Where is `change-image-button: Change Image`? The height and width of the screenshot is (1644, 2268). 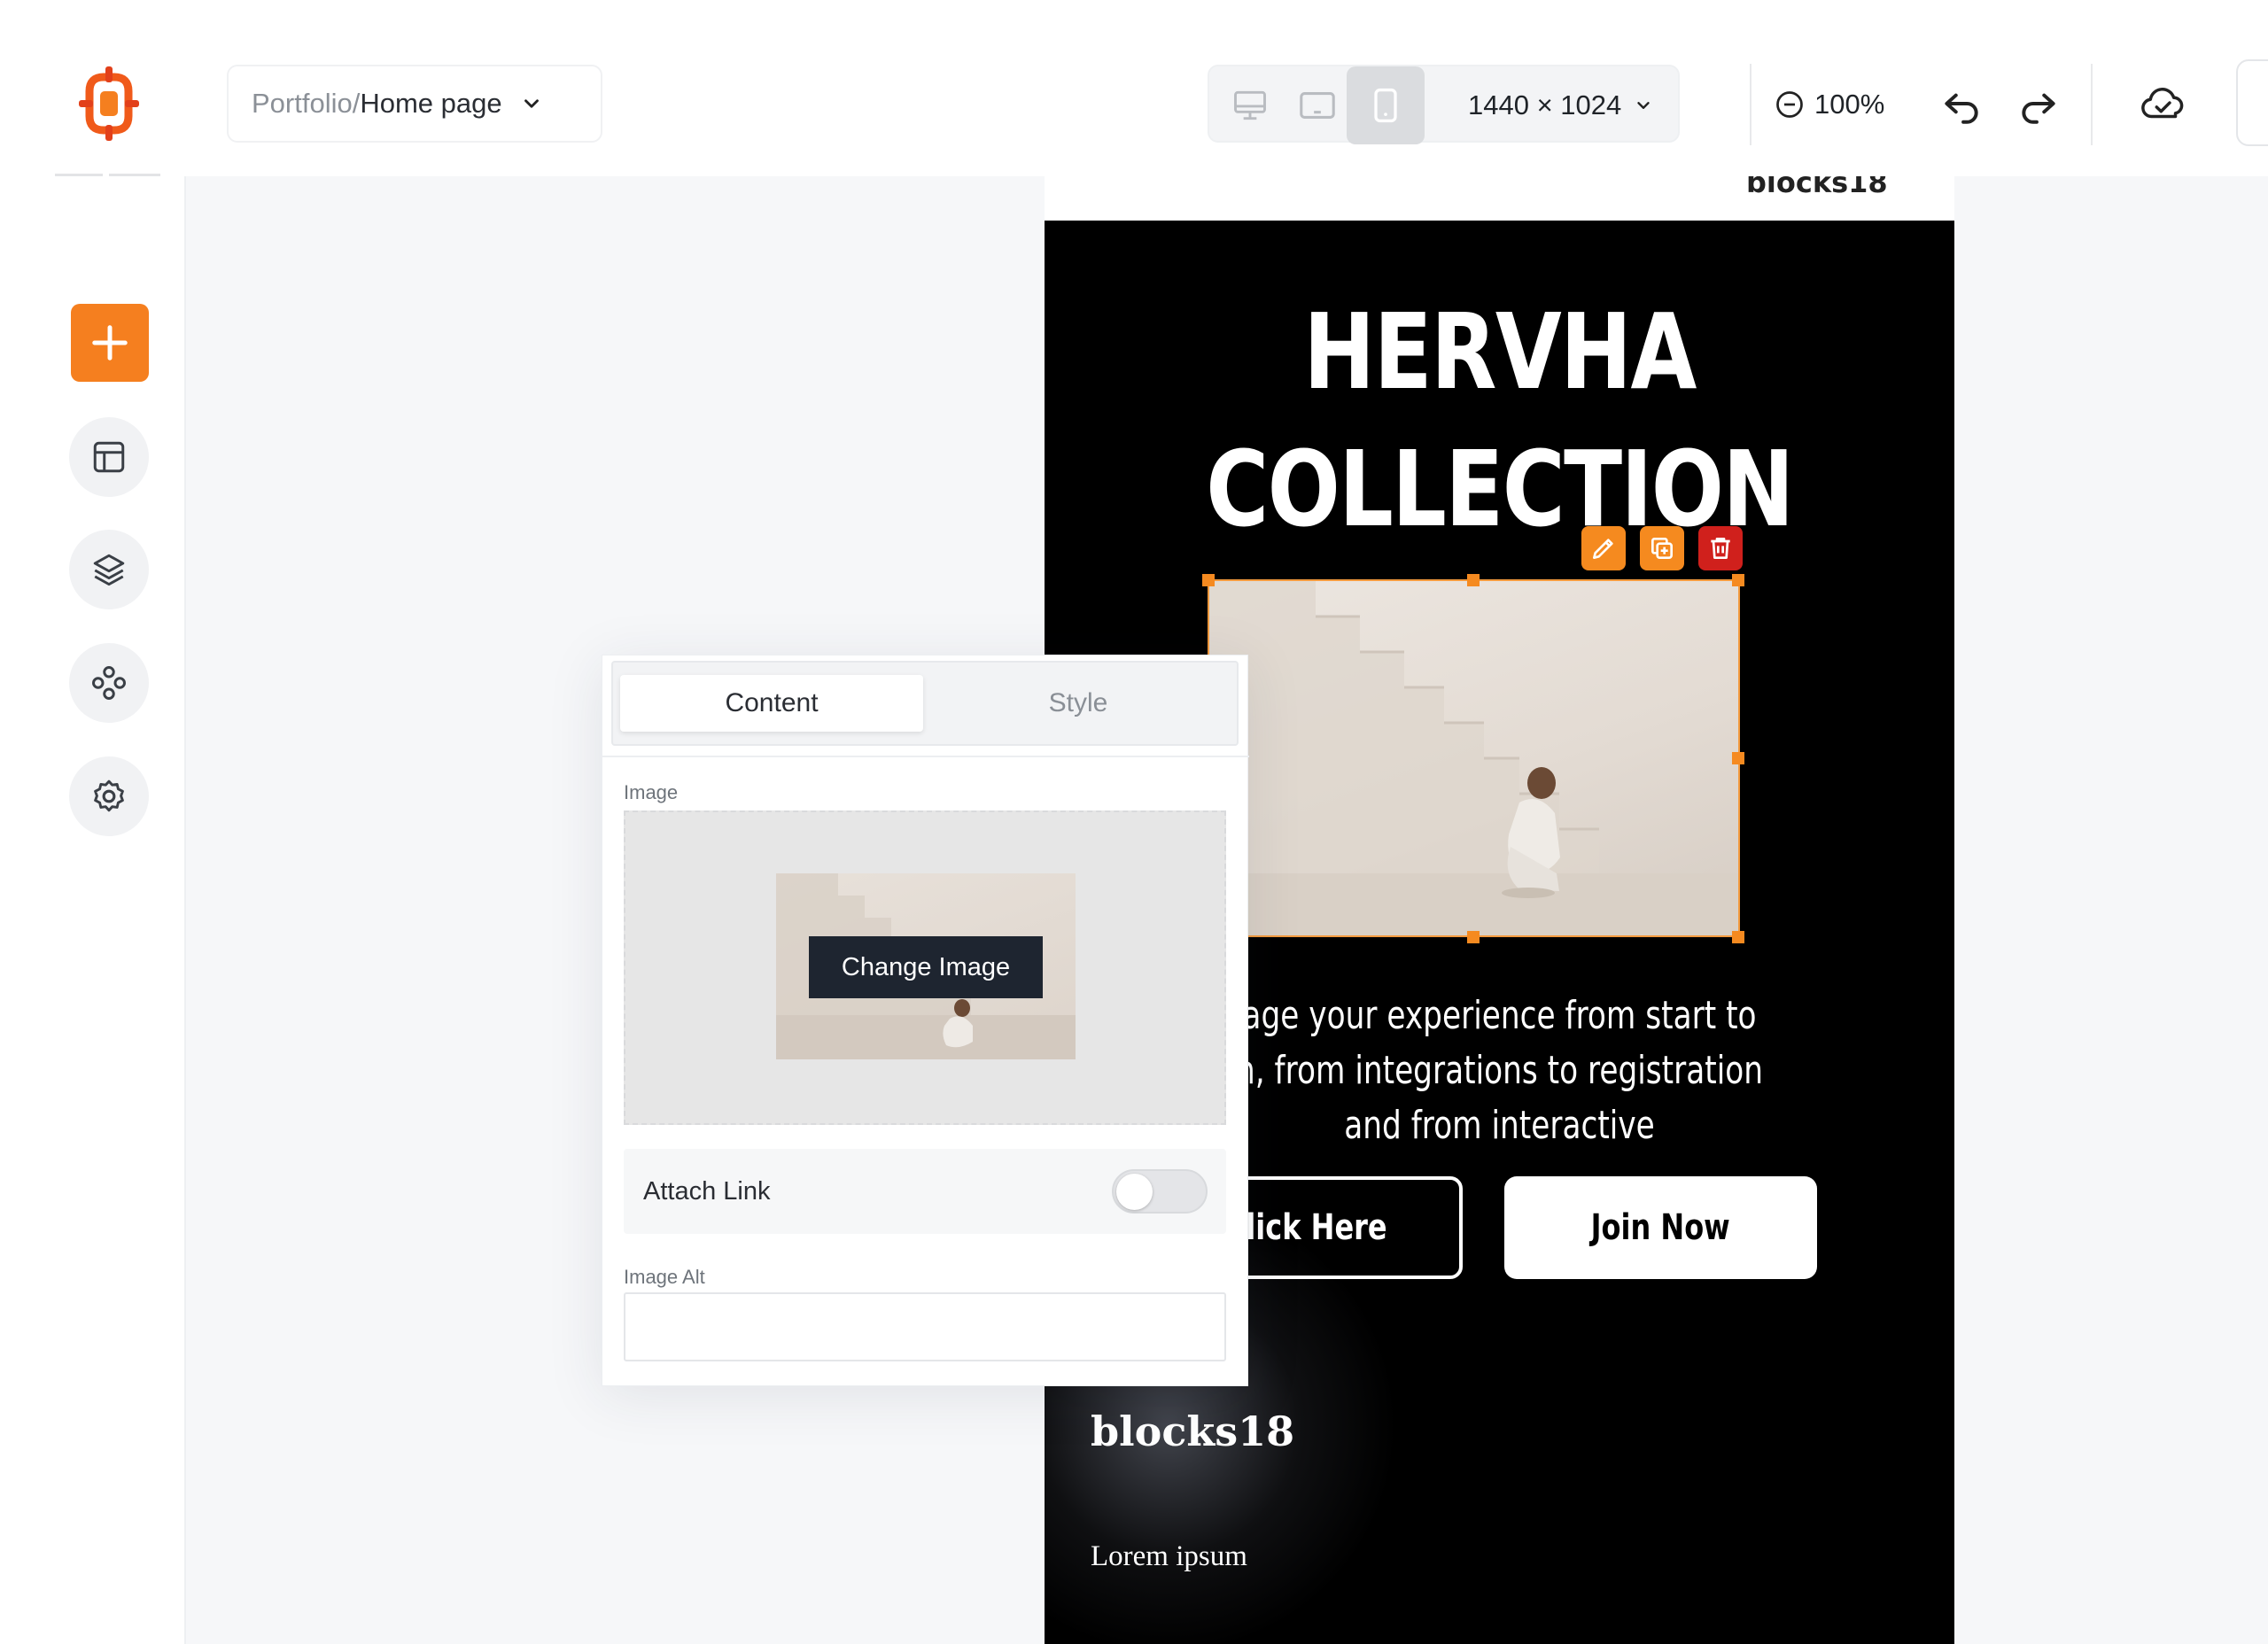
change-image-button: Change Image is located at coordinates (926, 967).